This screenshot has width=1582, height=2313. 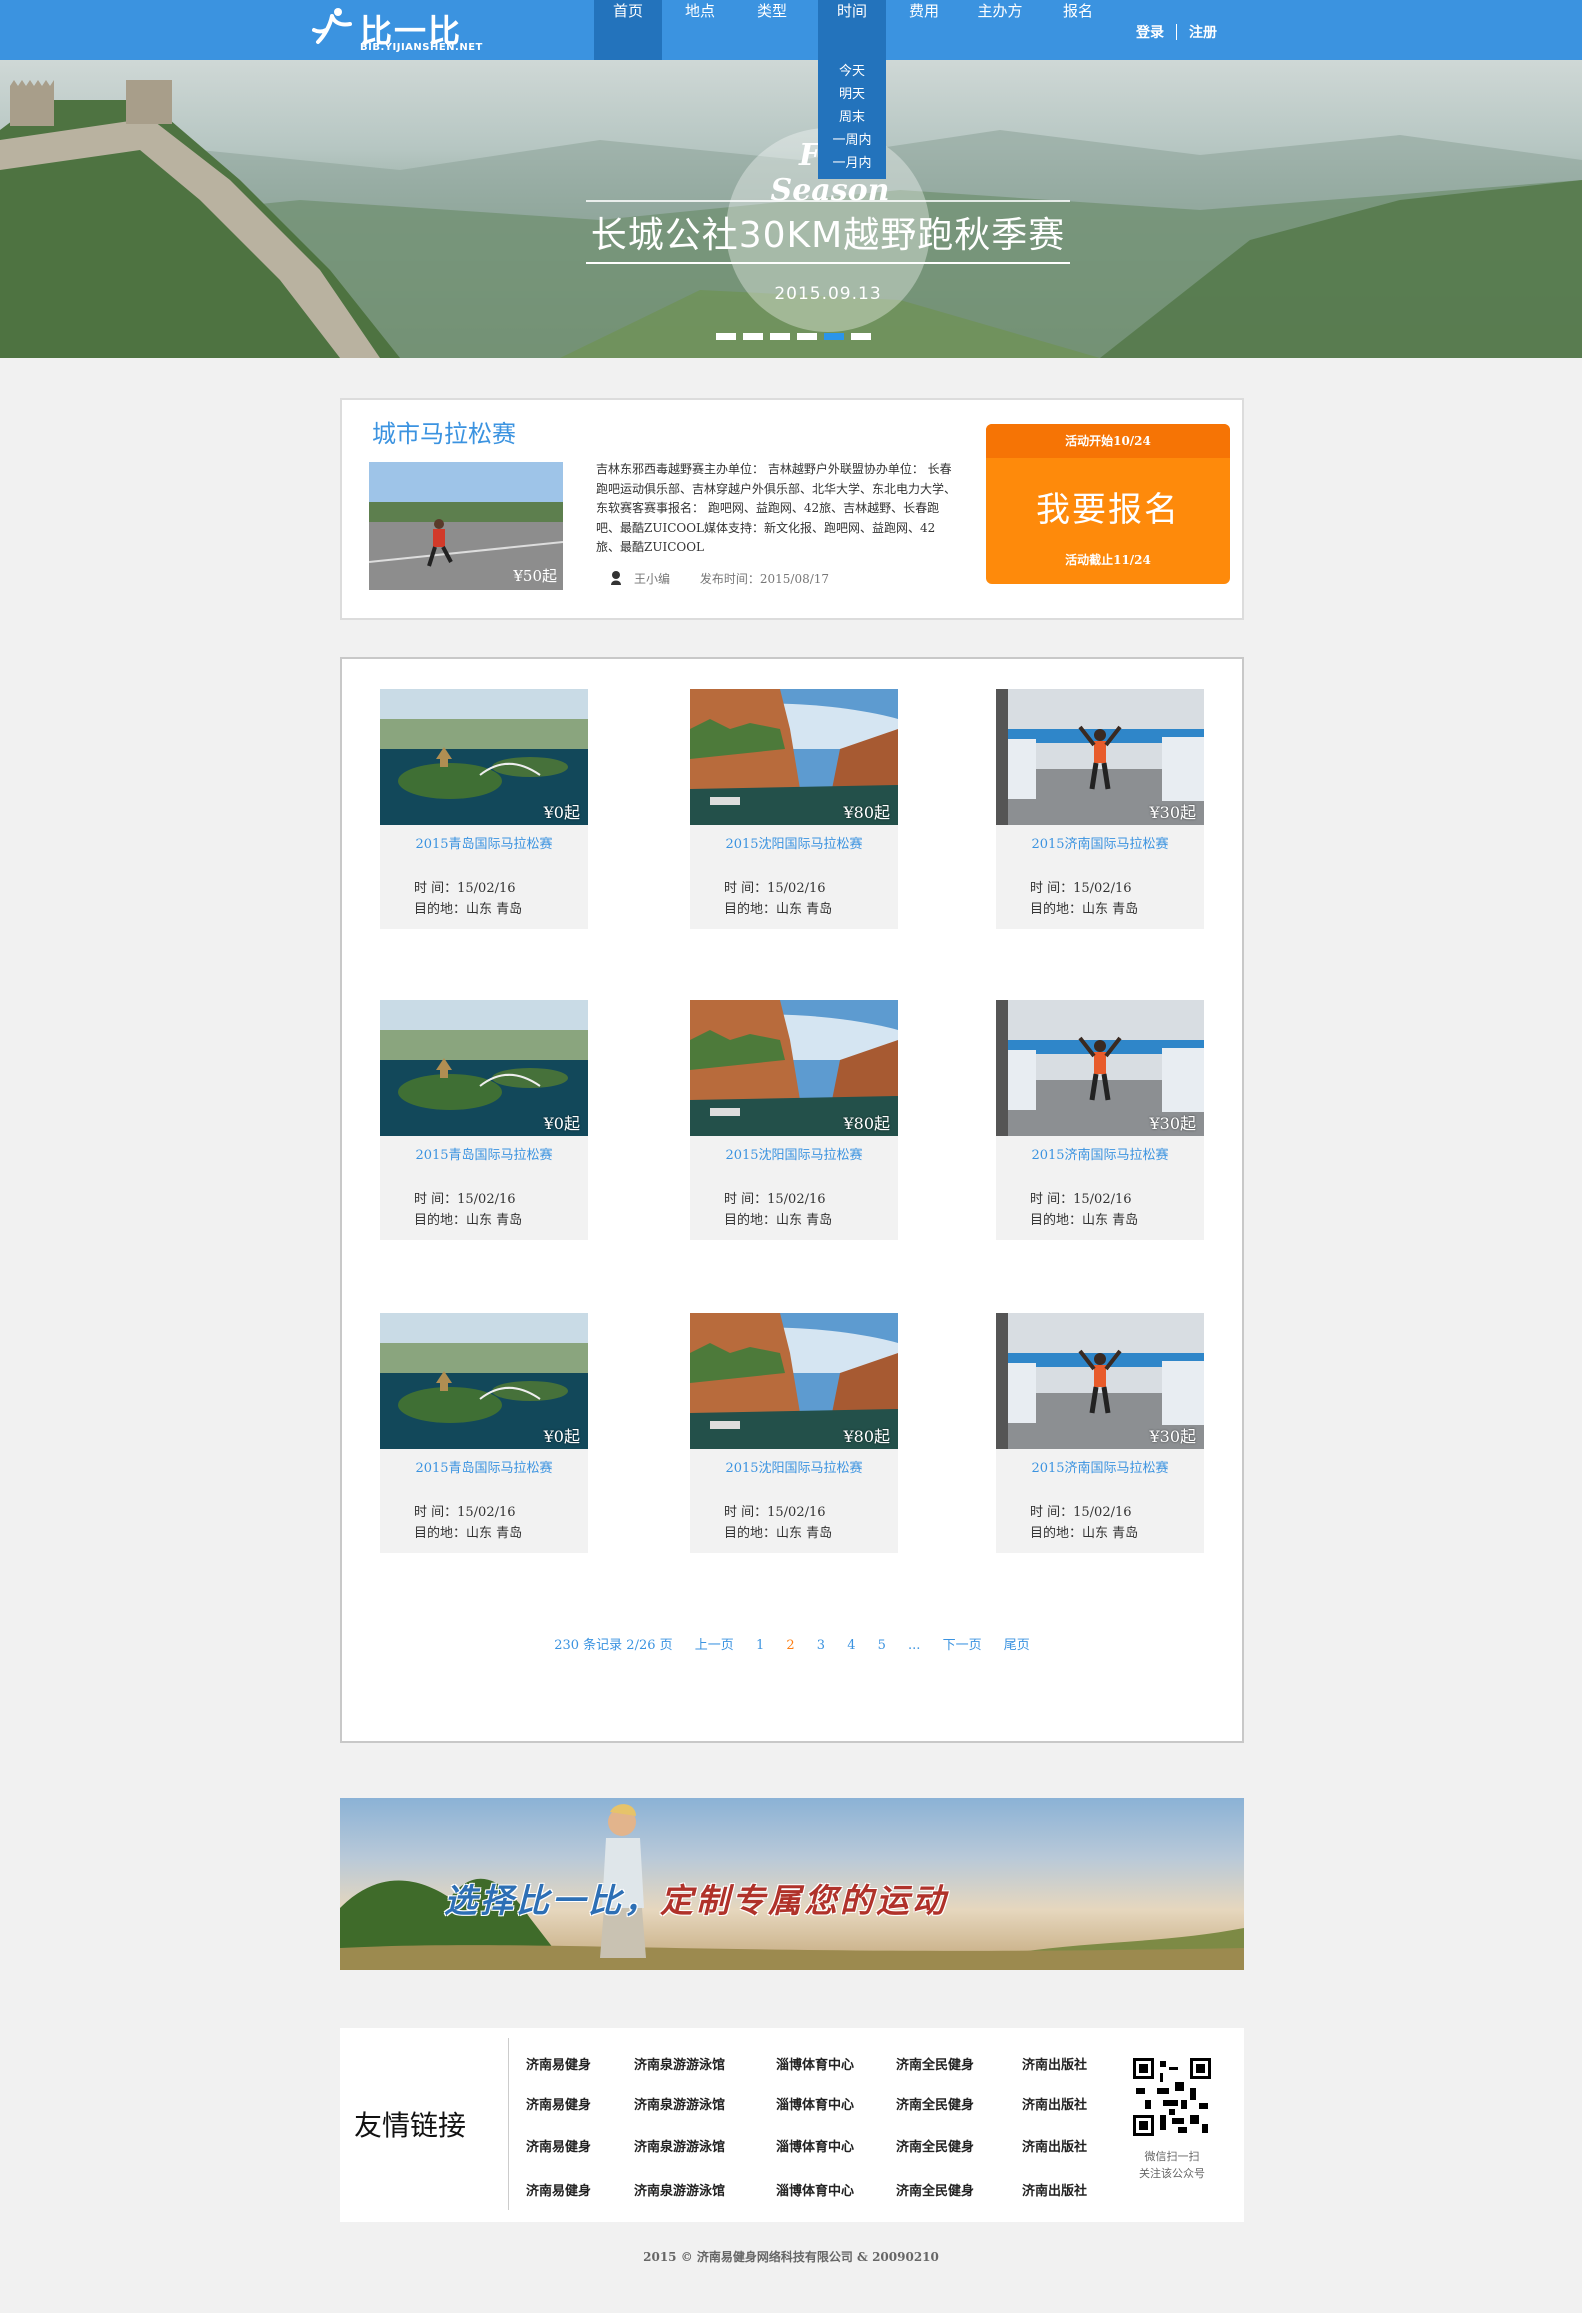 What do you see at coordinates (821, 1645) in the screenshot?
I see `pager-page-3: 3` at bounding box center [821, 1645].